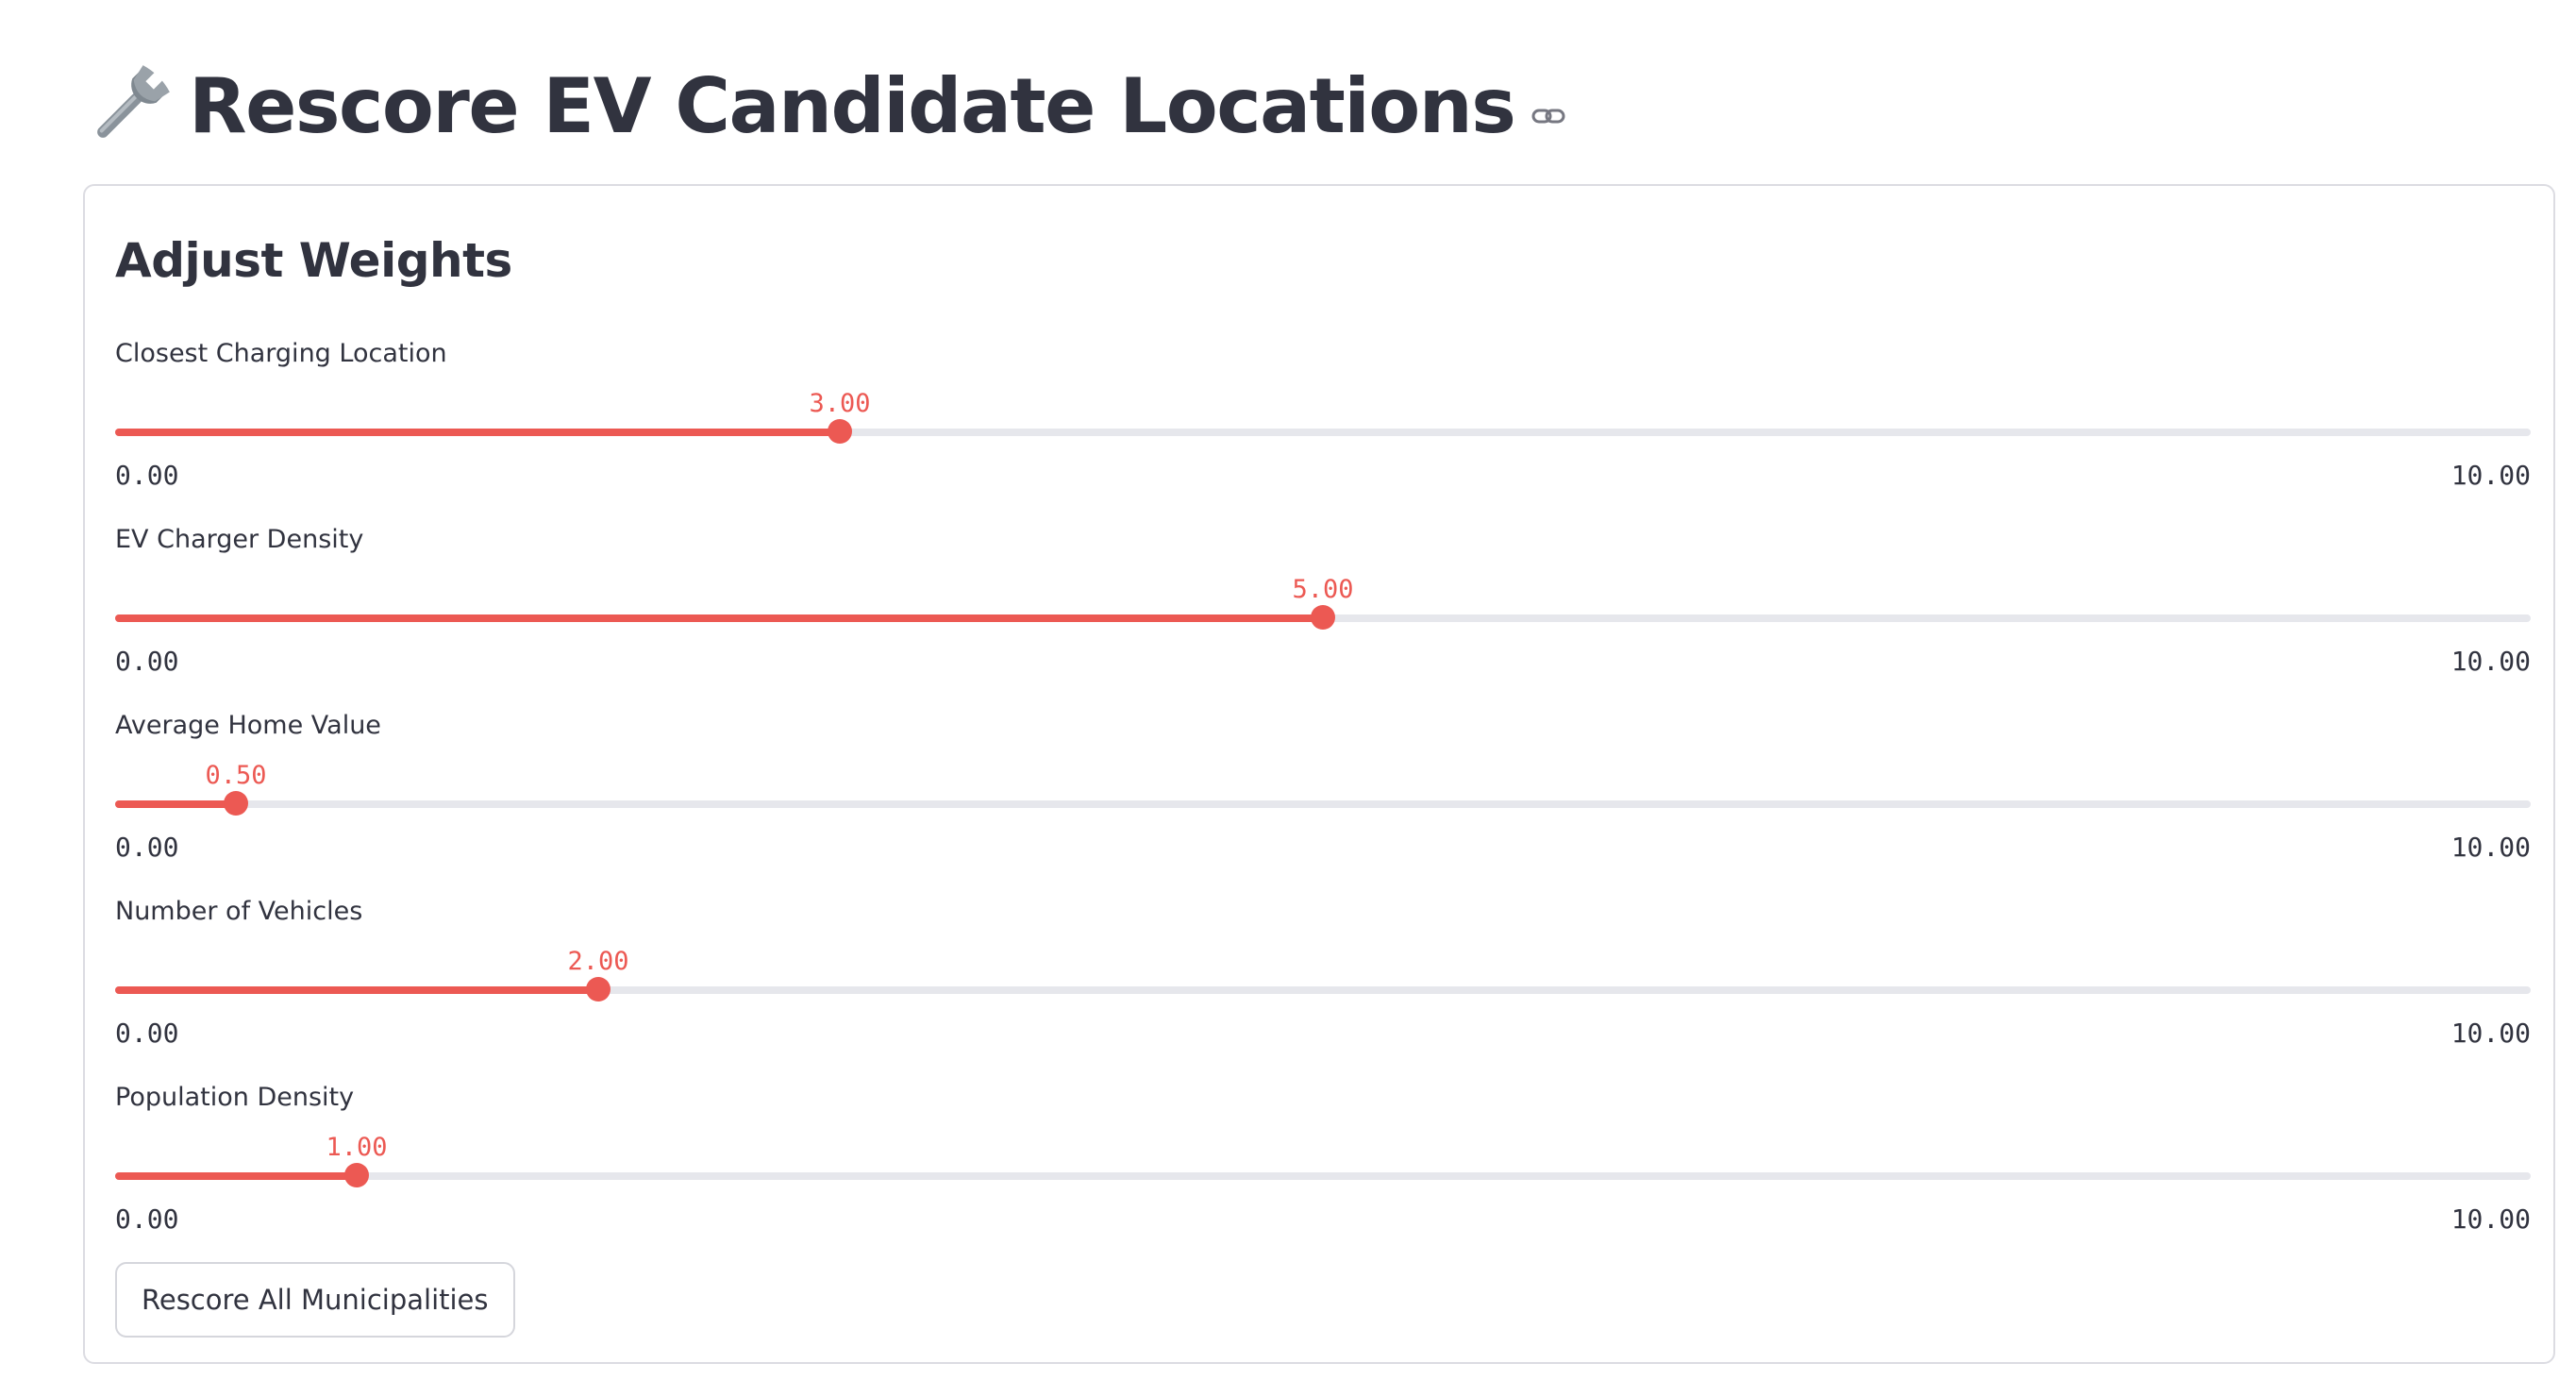  What do you see at coordinates (281, 353) in the screenshot?
I see `slider-label: Closest Charging Location` at bounding box center [281, 353].